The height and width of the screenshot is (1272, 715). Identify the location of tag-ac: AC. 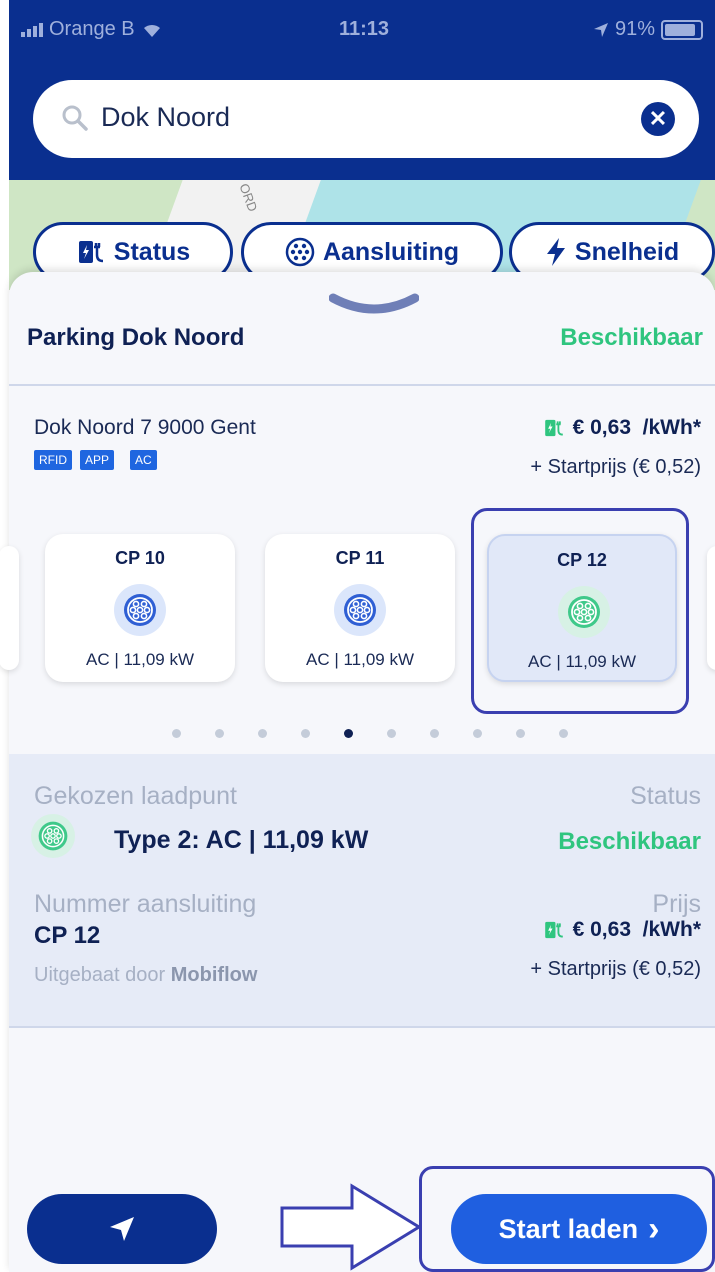
(143, 460).